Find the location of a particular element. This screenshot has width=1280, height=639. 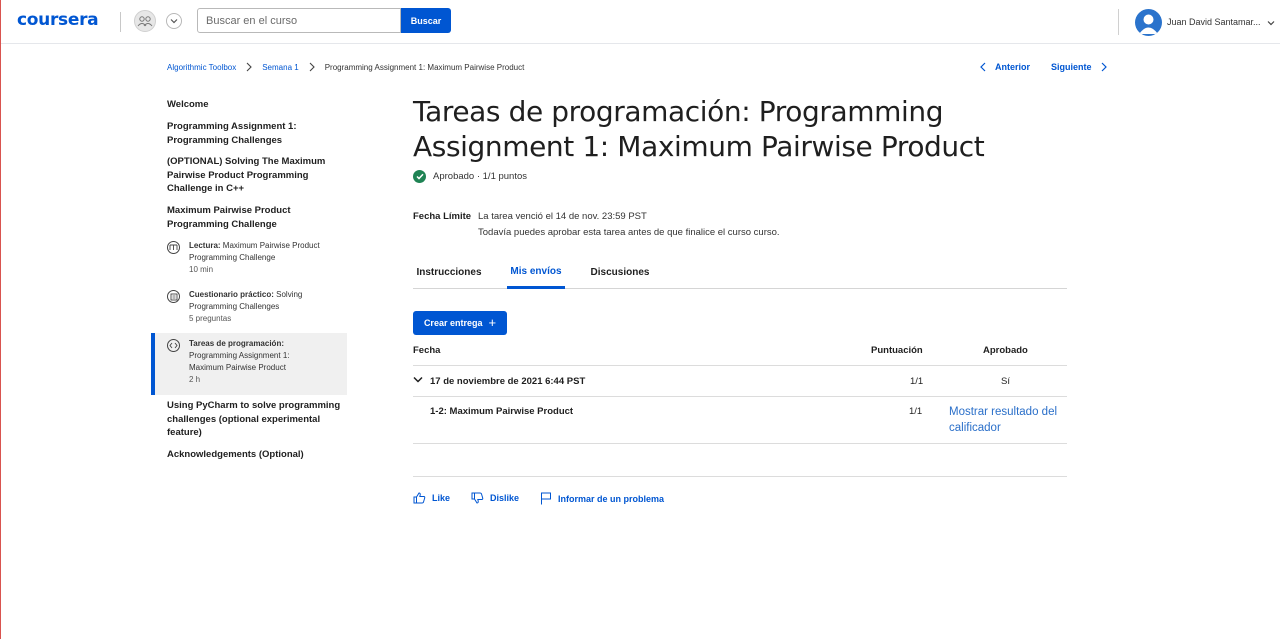

like-button: Like is located at coordinates (431, 498).